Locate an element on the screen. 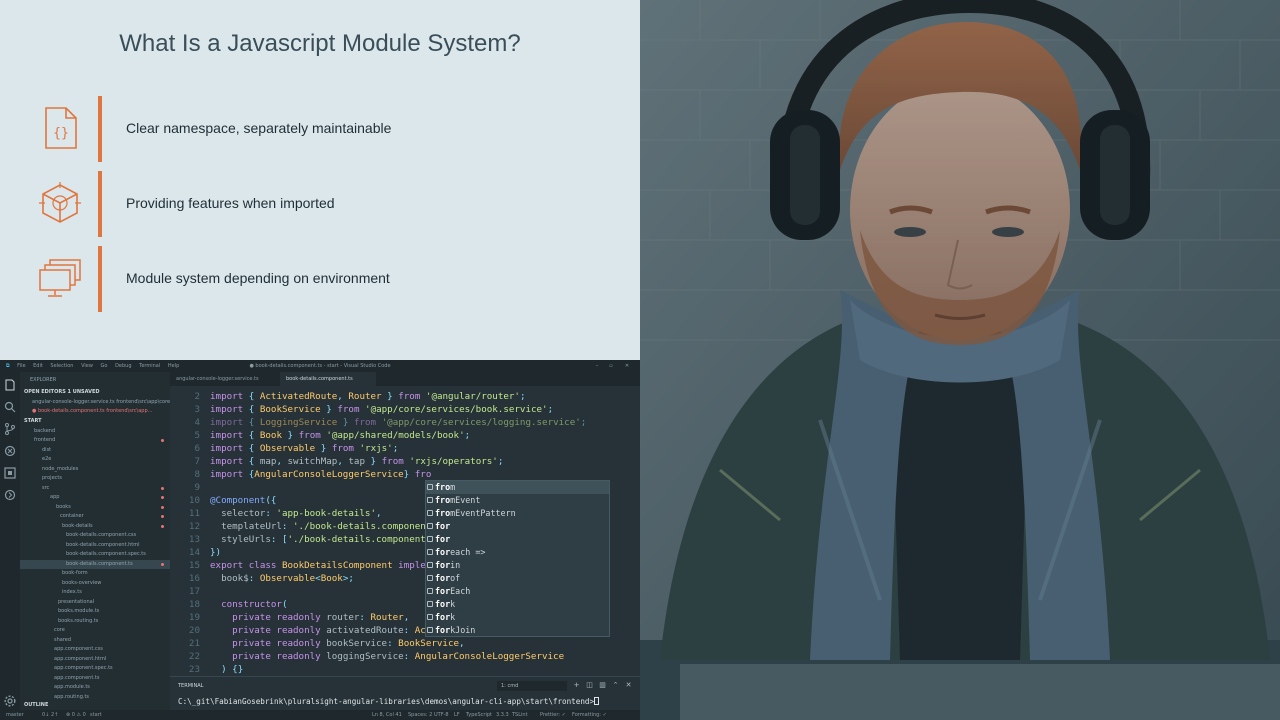 The height and width of the screenshot is (720, 1280). tree-item: frontend is located at coordinates (95, 441).